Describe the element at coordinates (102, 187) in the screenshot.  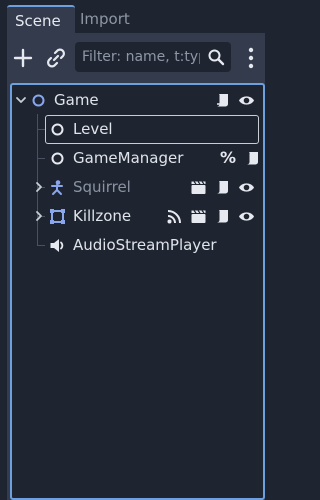
I see `tree-node-label: Squirrel` at that location.